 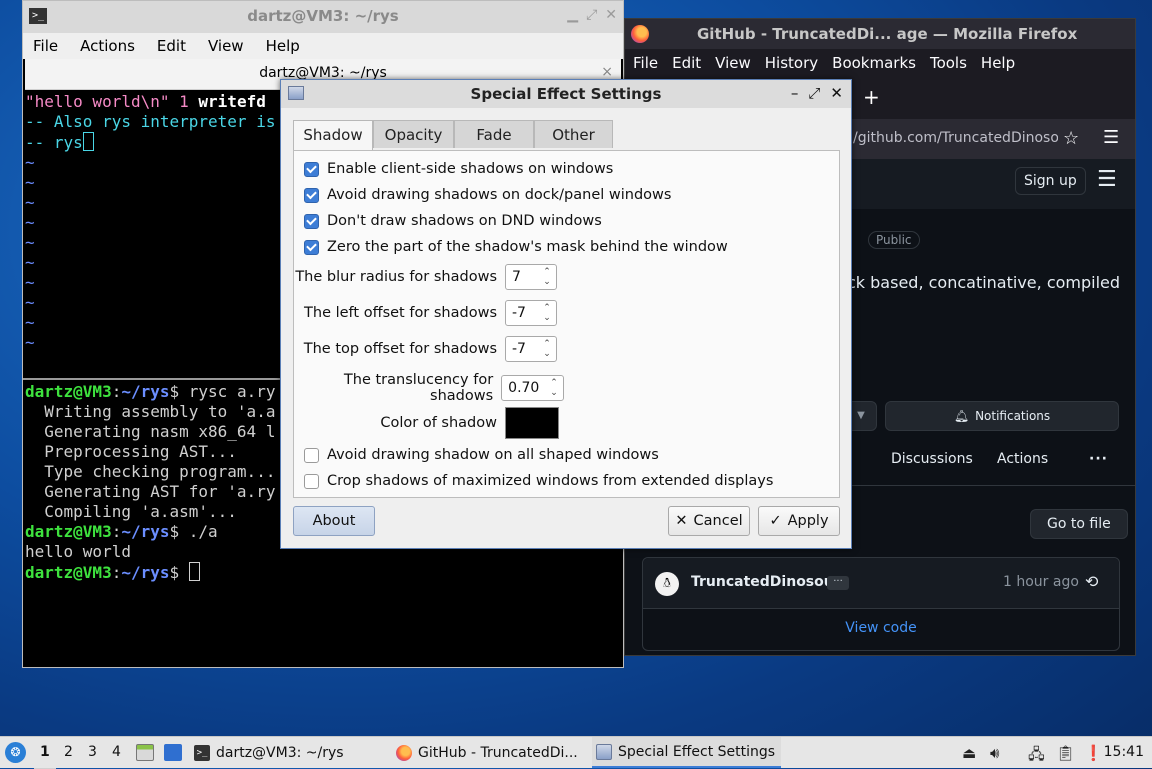 What do you see at coordinates (1002, 416) in the screenshot?
I see `notifications-button: 🔔︎ Notifications` at bounding box center [1002, 416].